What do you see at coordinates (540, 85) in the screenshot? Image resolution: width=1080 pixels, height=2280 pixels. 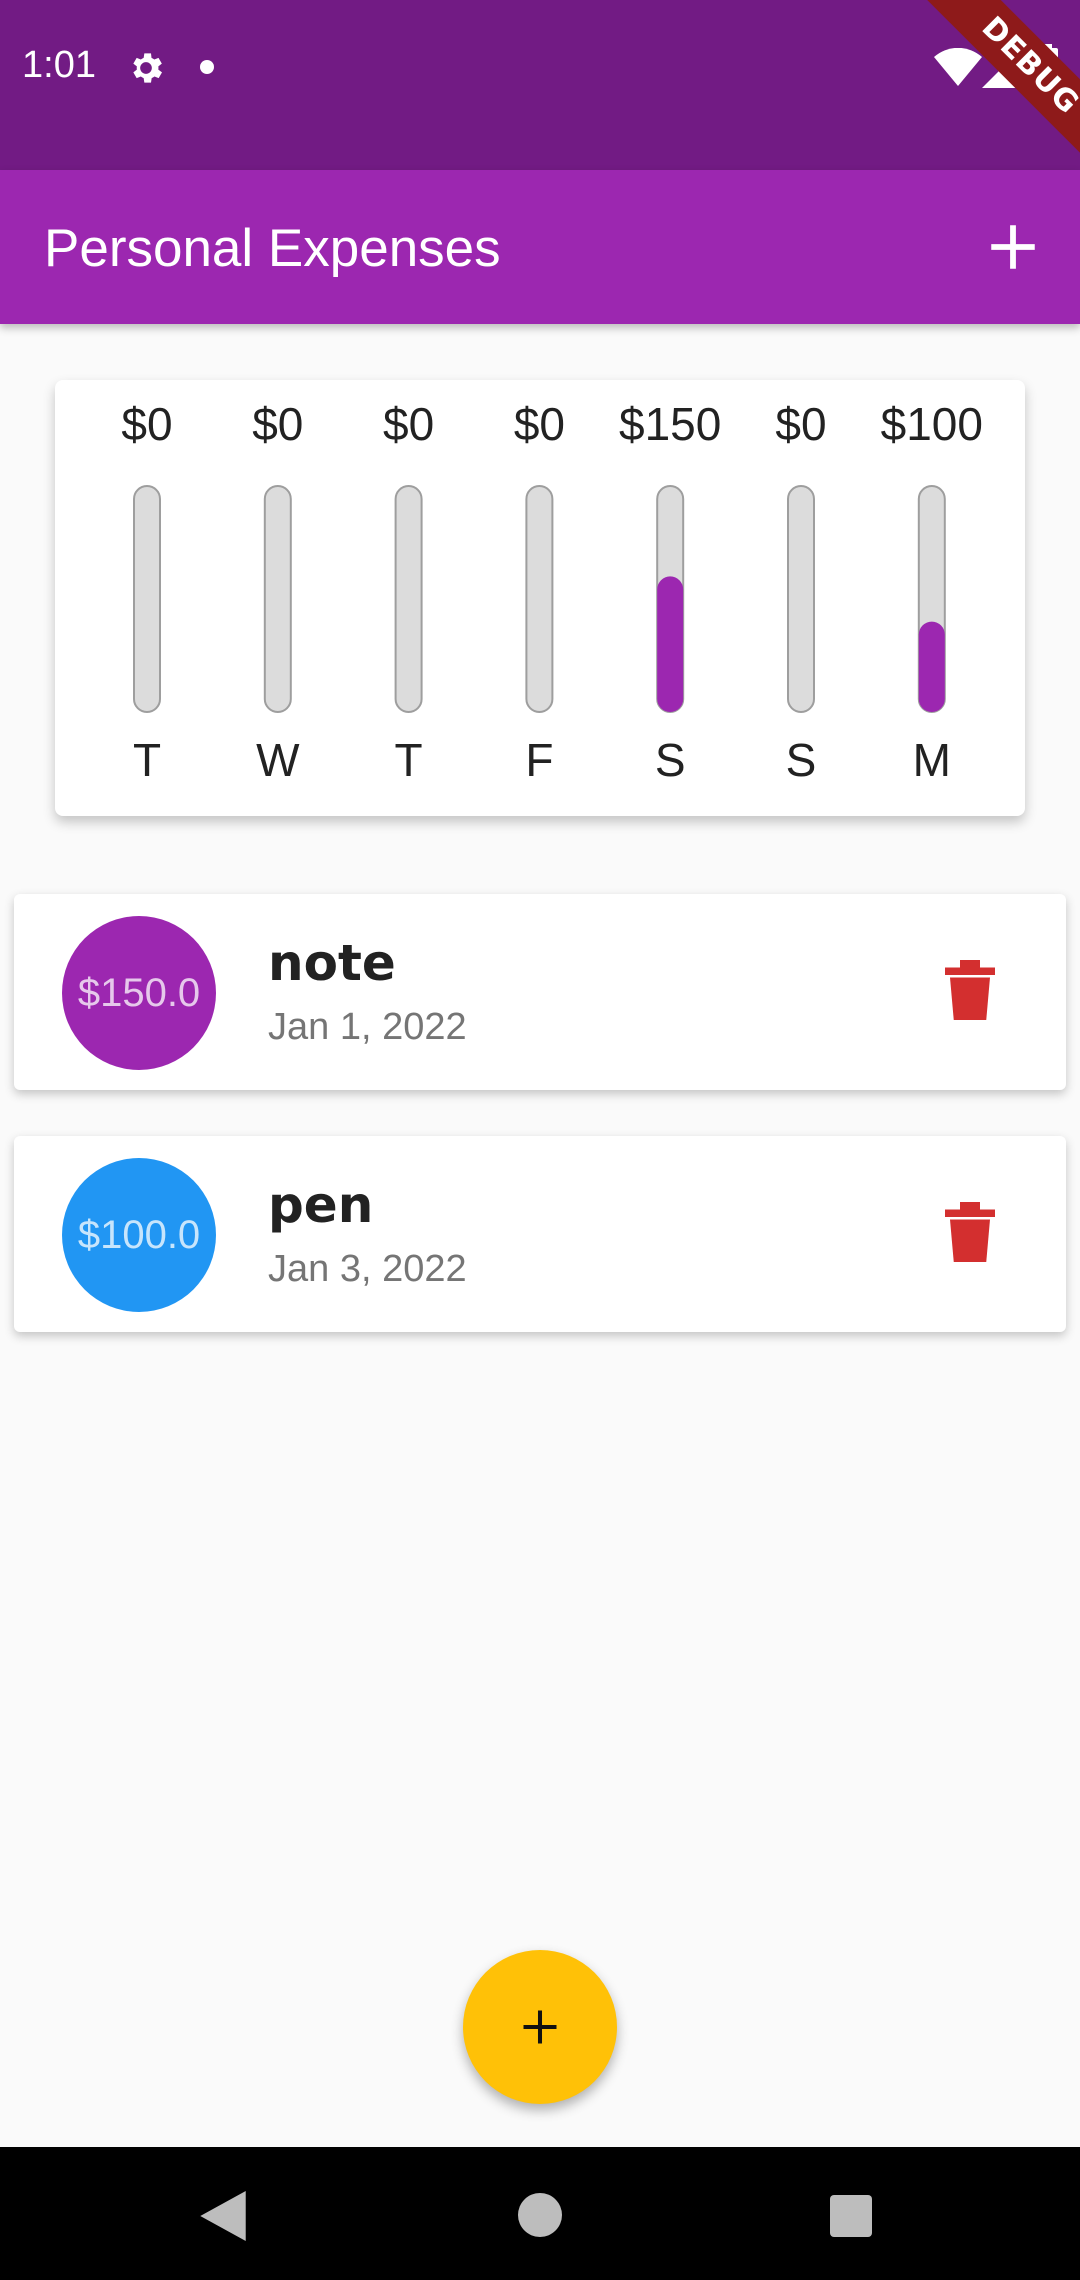 I see `status-bar: 1:01 DEBUG` at bounding box center [540, 85].